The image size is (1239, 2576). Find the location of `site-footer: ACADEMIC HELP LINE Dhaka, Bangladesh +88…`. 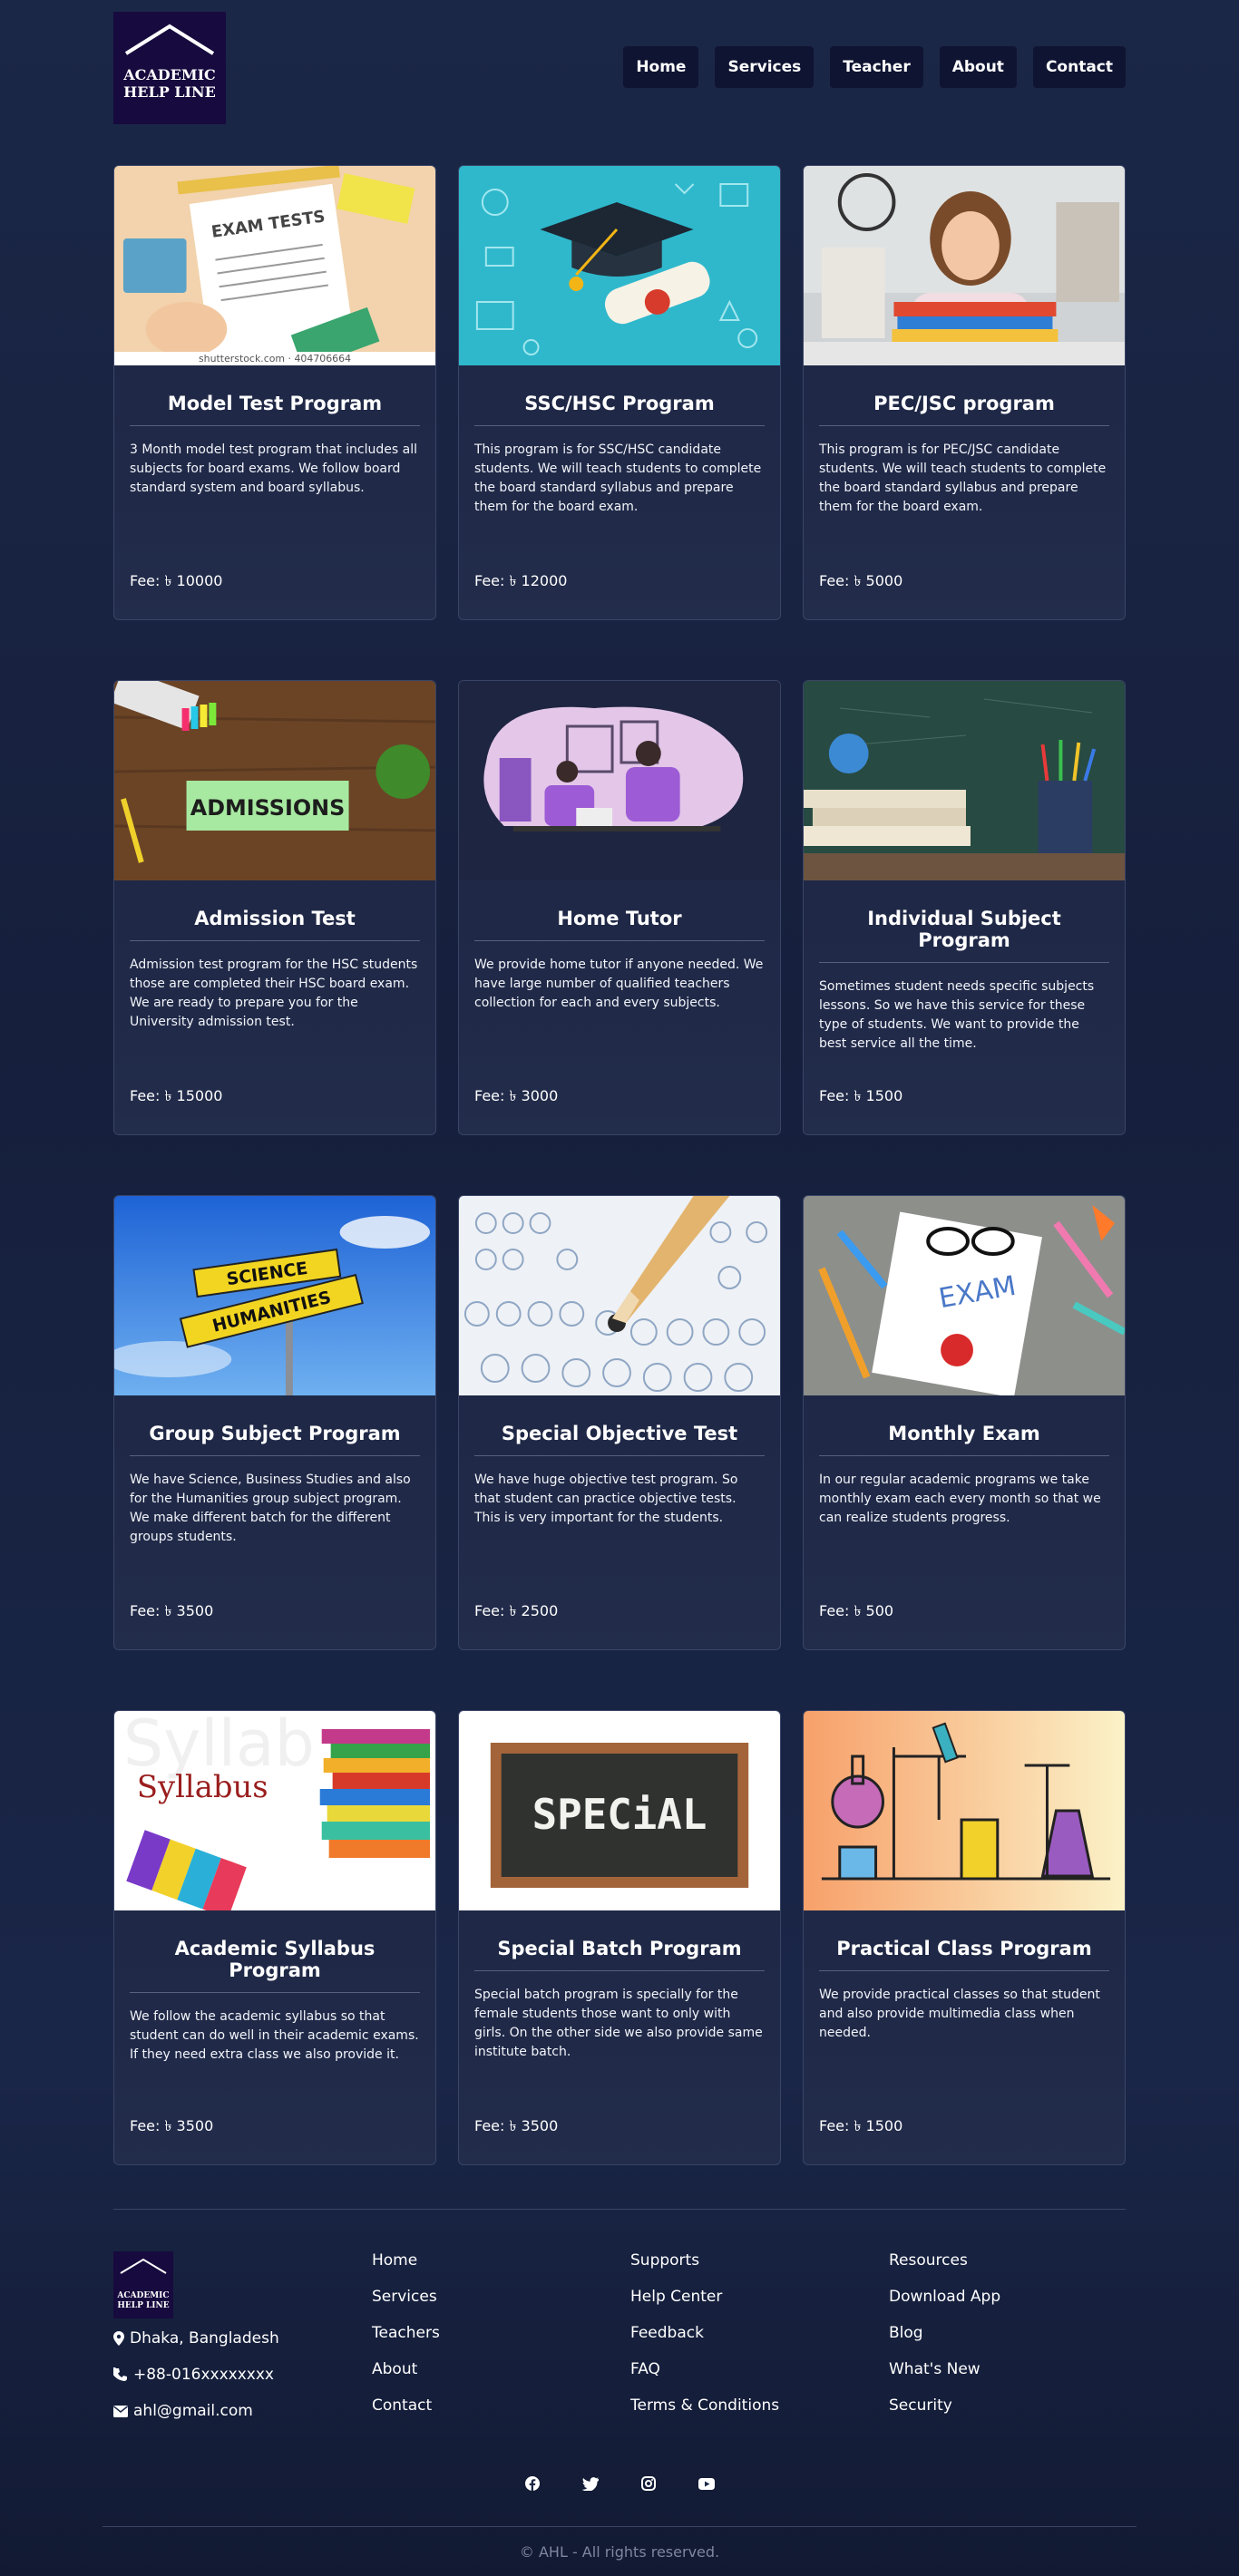

site-footer: ACADEMIC HELP LINE Dhaka, Bangladesh +88… is located at coordinates (619, 2335).